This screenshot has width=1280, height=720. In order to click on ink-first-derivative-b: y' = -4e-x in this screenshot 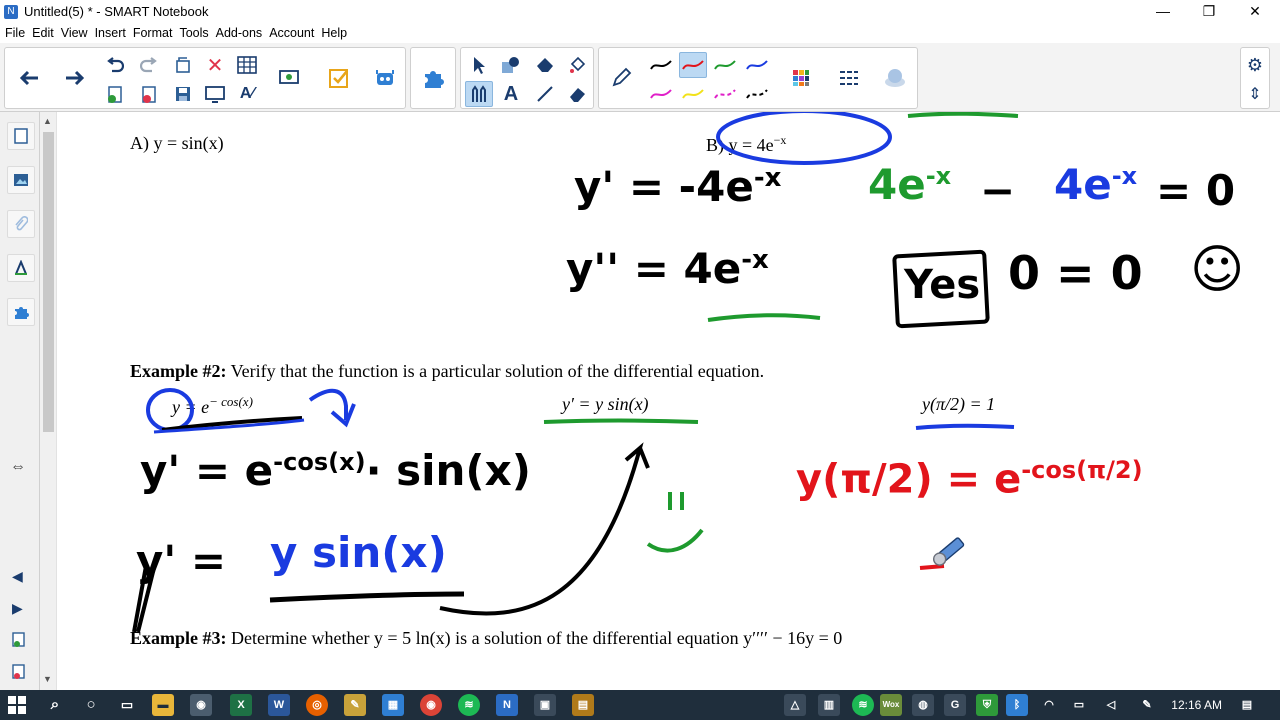, I will do `click(678, 186)`.